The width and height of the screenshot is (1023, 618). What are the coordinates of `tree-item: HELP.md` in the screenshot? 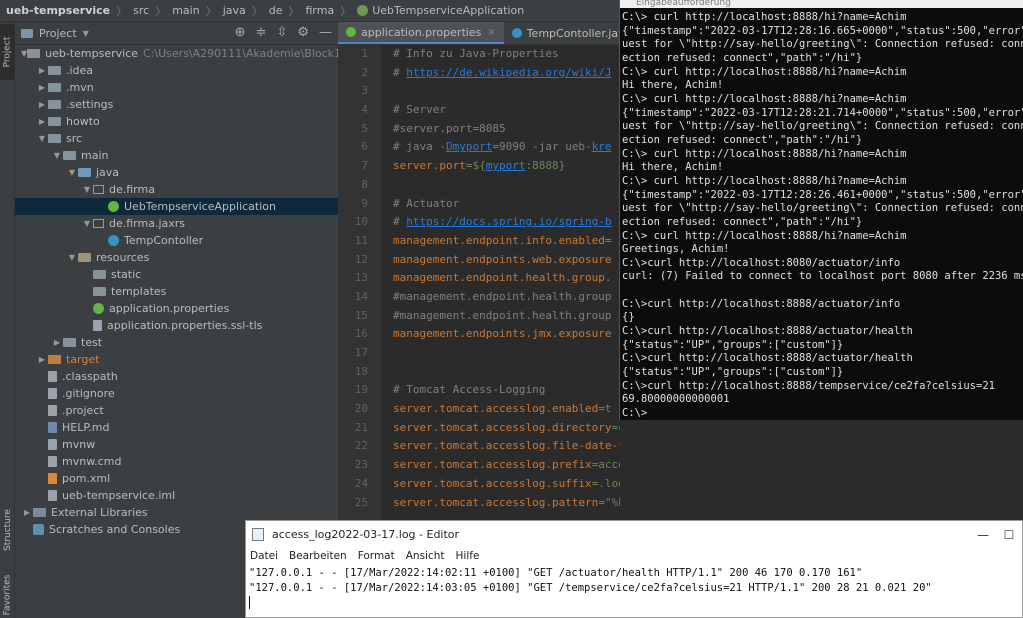 It's located at (176, 427).